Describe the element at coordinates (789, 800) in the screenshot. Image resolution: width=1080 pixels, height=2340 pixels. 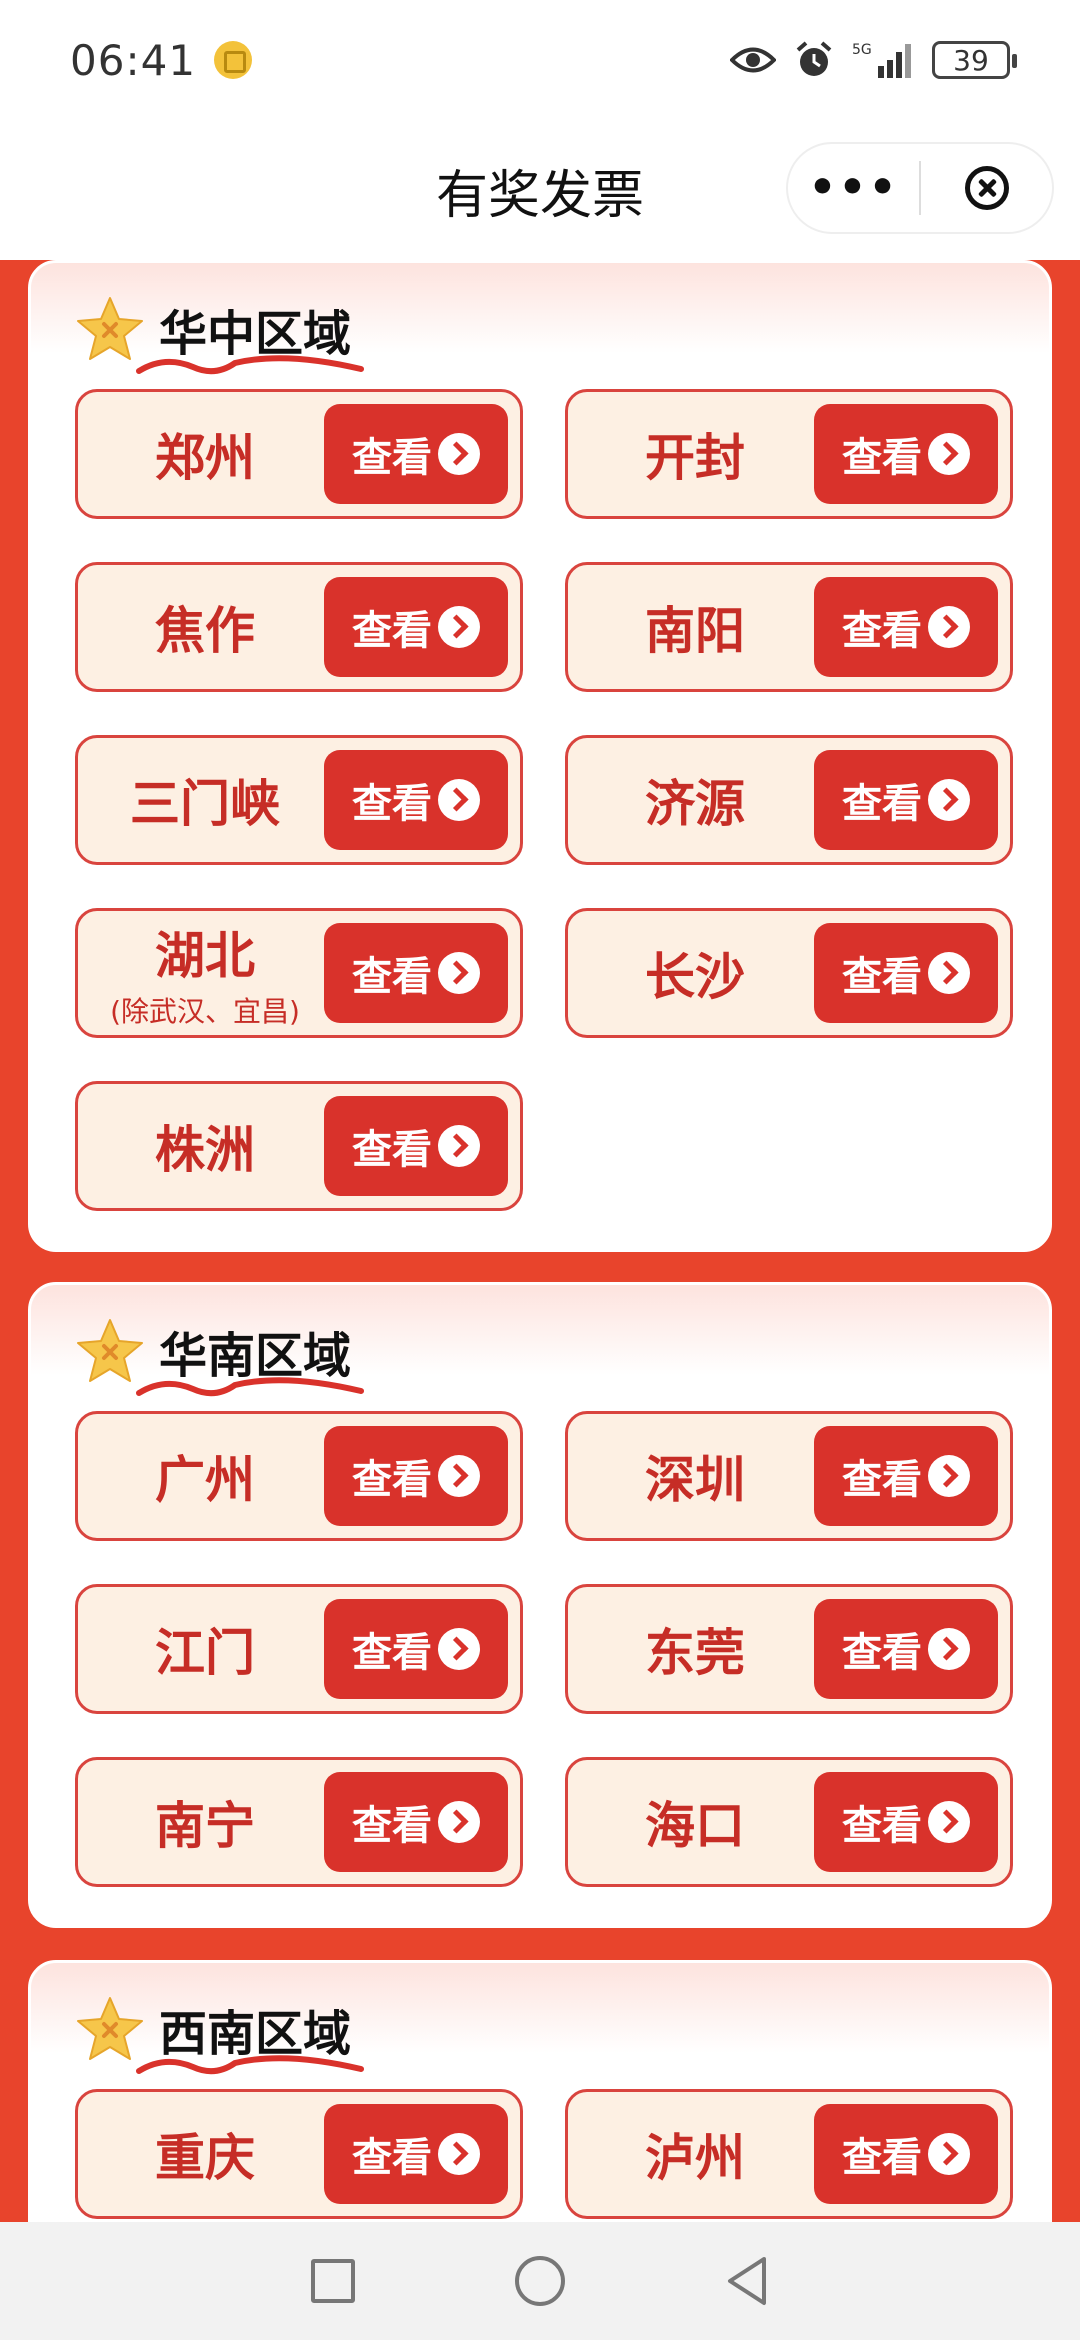
I see `city-card: 济源 查看` at that location.